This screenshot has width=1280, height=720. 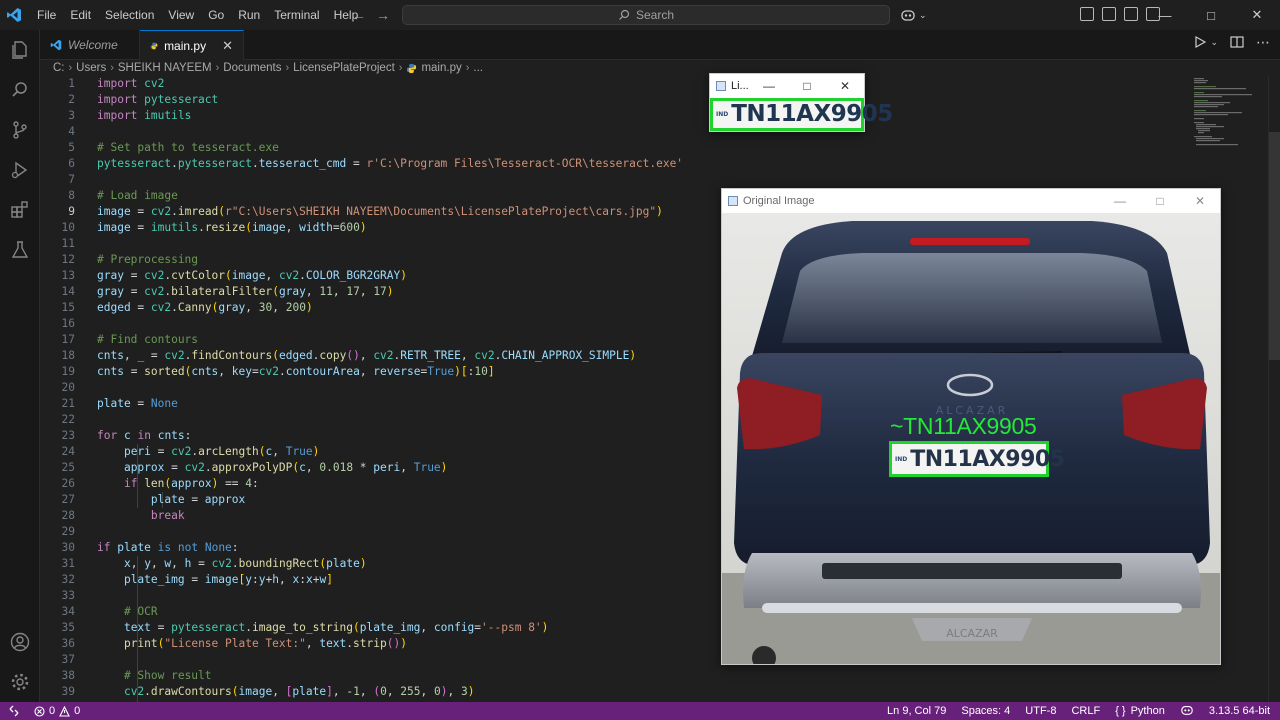 What do you see at coordinates (46, 15) in the screenshot?
I see `menu-file: File` at bounding box center [46, 15].